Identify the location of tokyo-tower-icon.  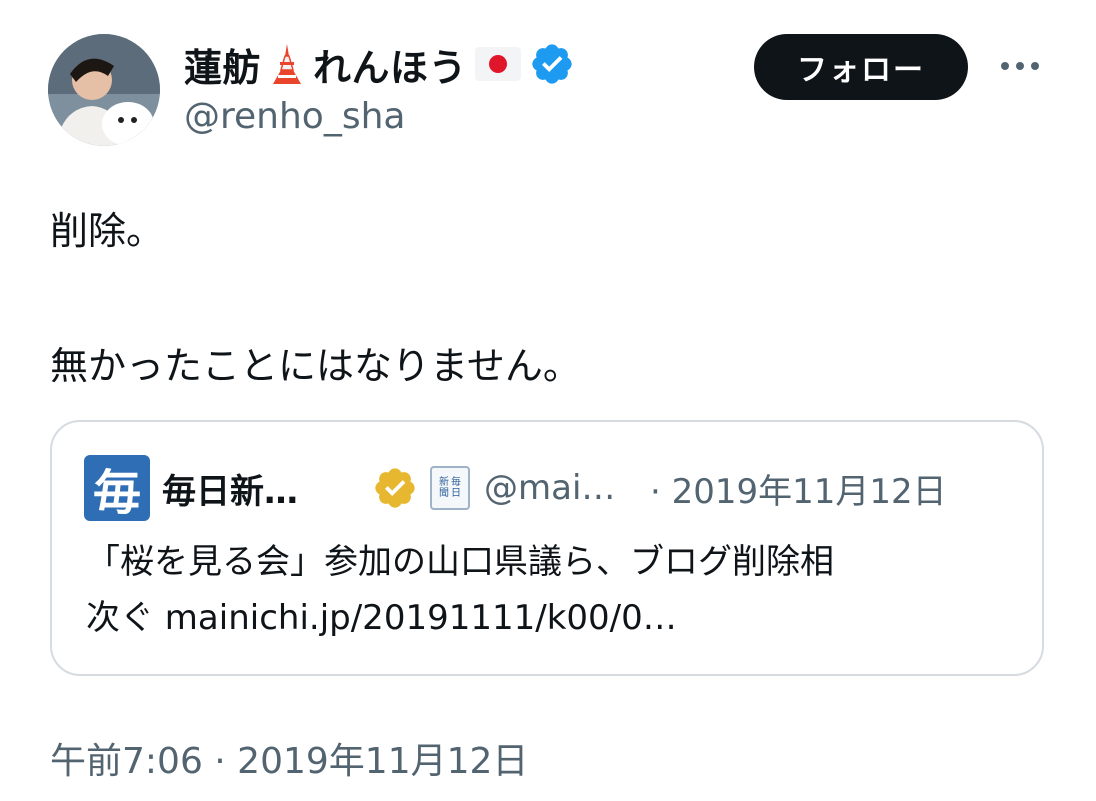
(287, 64).